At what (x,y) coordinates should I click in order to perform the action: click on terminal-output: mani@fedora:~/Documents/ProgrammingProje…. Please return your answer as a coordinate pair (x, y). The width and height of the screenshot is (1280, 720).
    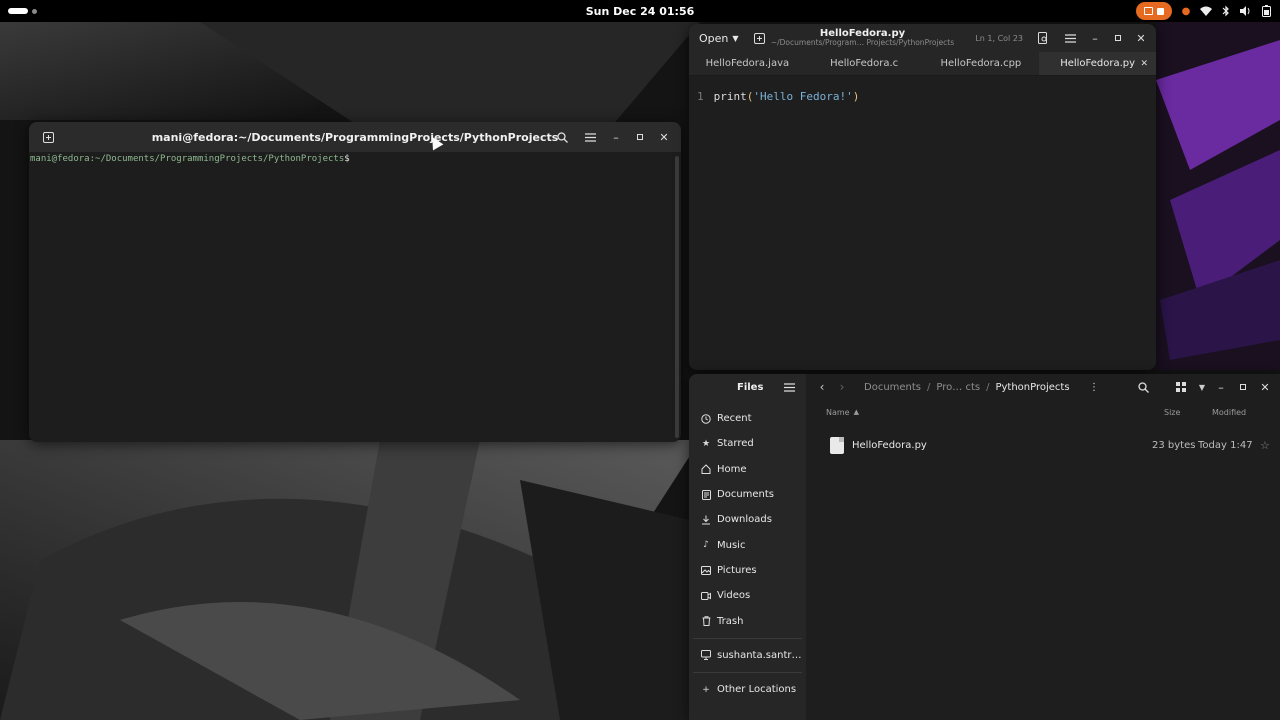
    Looking at the image, I should click on (355, 159).